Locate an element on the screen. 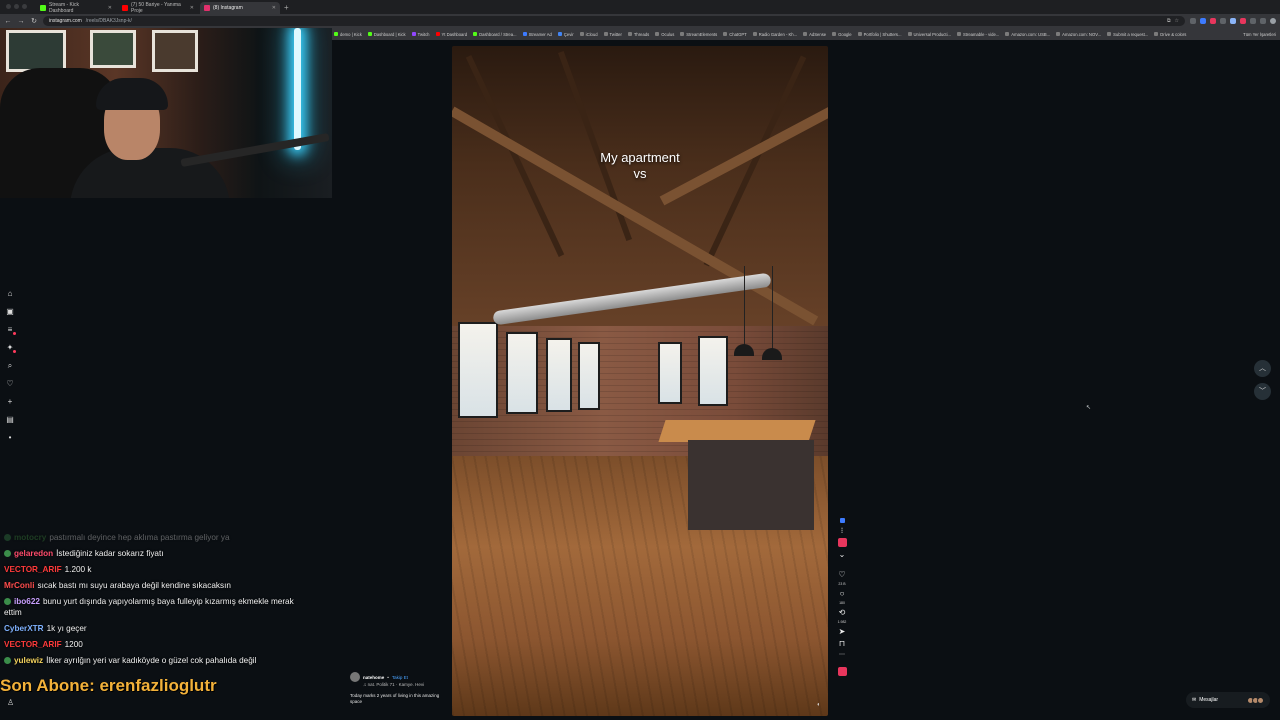  create-icon: + is located at coordinates (10, 402).